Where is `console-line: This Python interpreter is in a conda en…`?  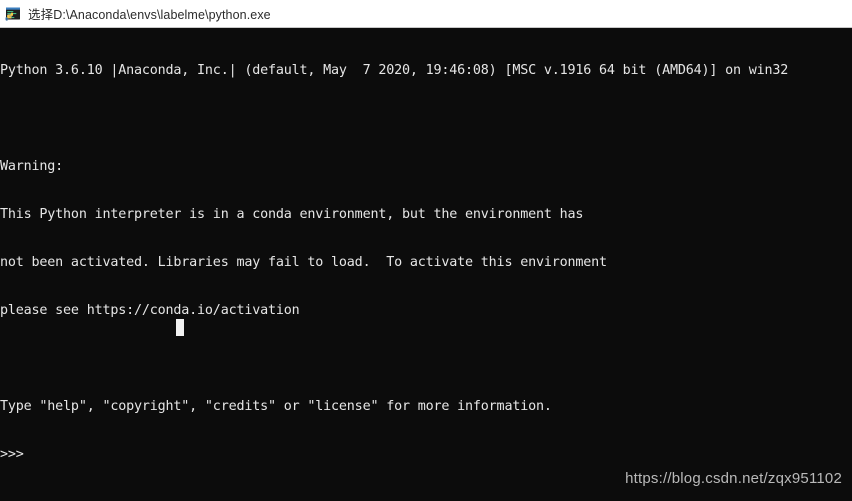 console-line: This Python interpreter is in a conda en… is located at coordinates (292, 214).